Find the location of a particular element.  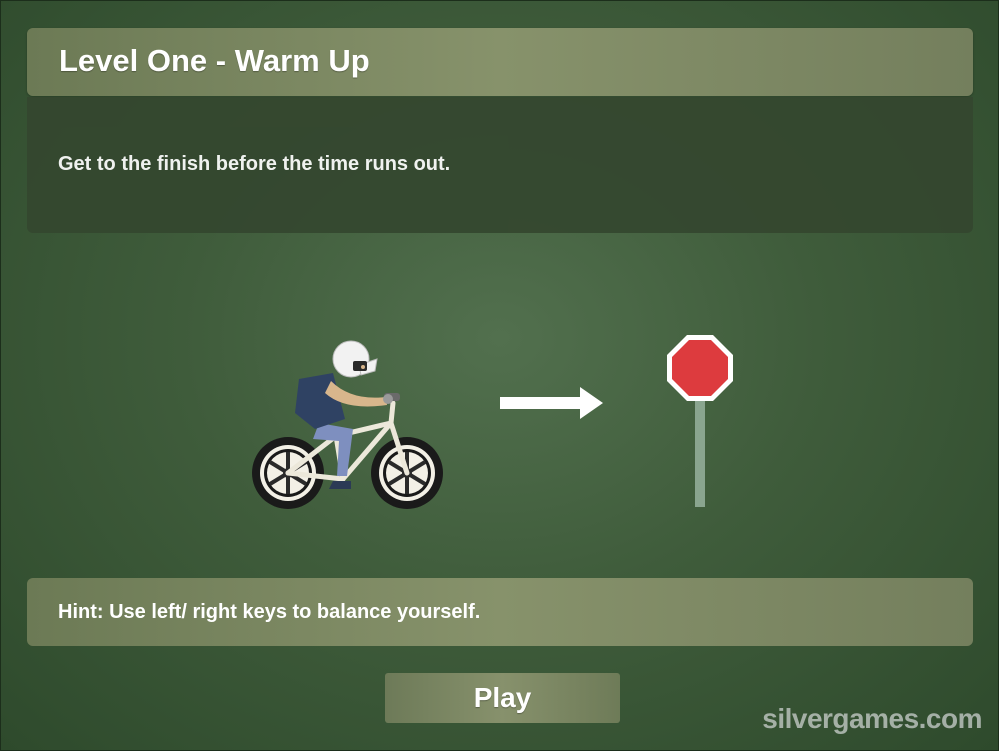

site-watermark: silvergames.com is located at coordinates (872, 718).